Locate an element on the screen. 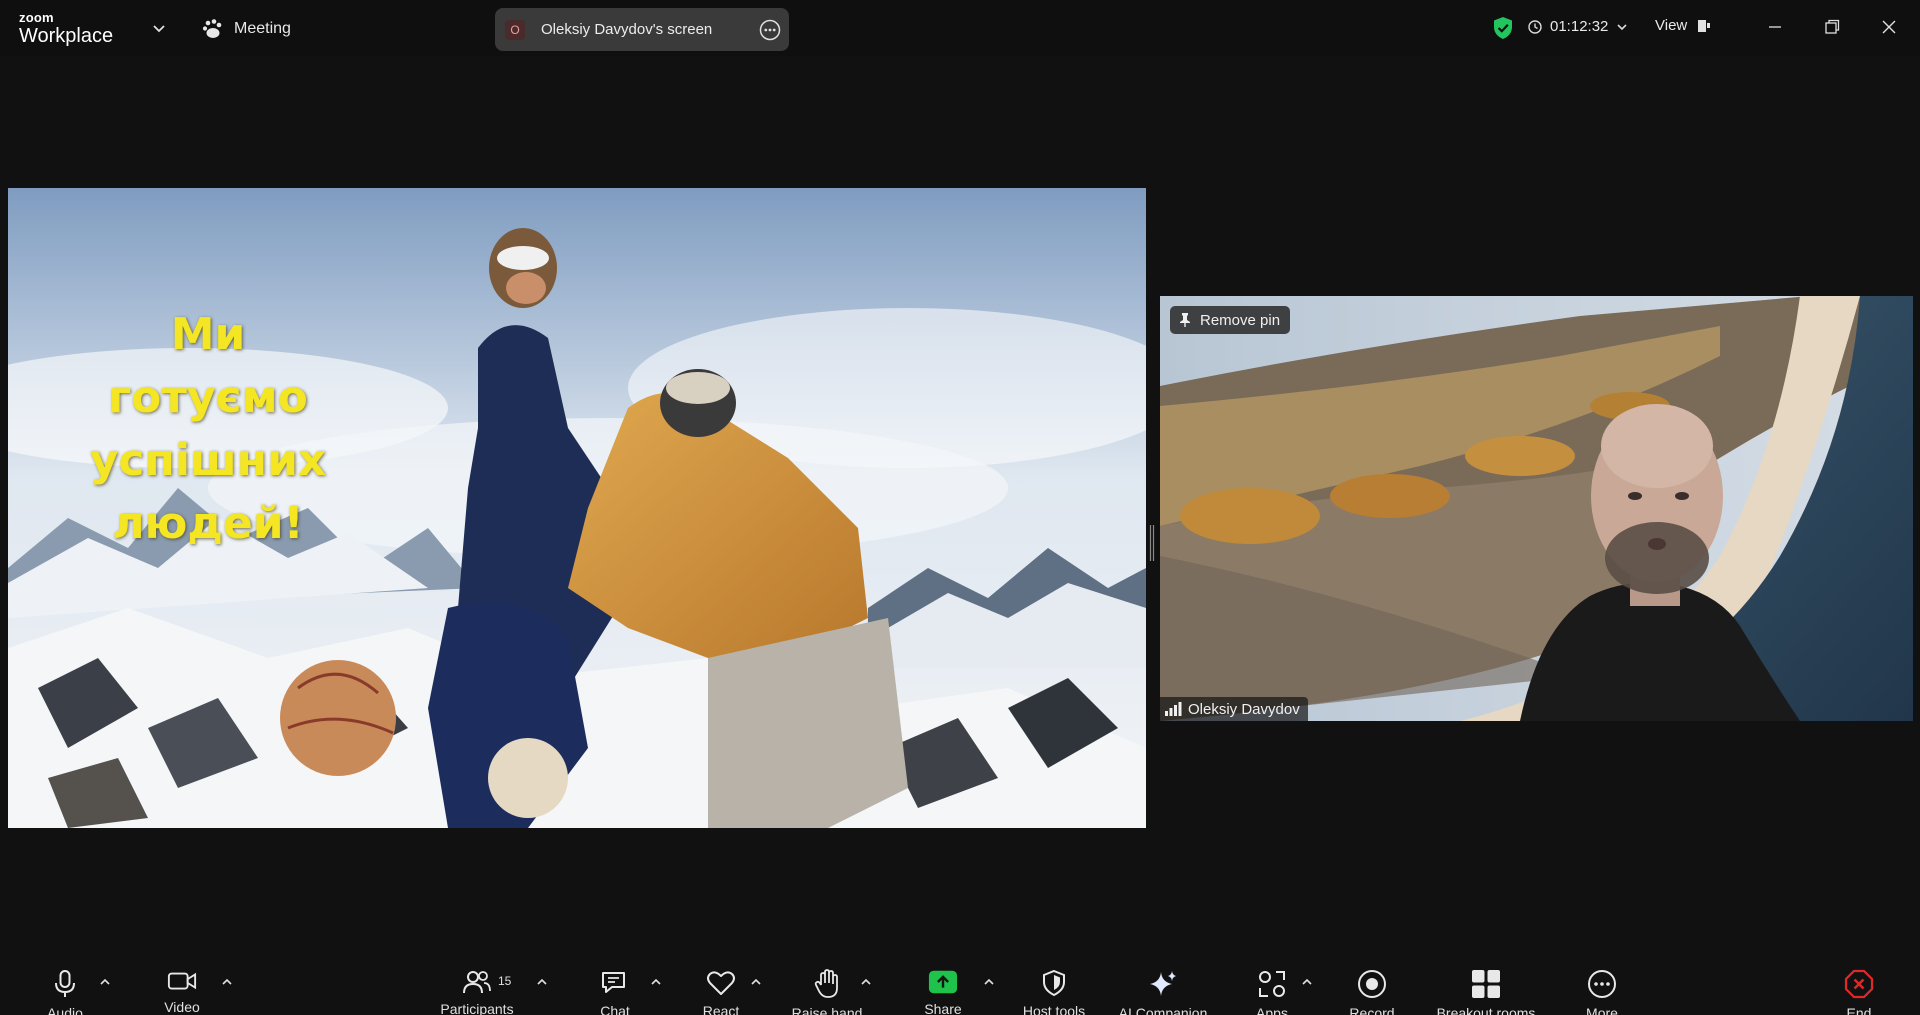 The width and height of the screenshot is (1920, 1015). encryption-shield-icon is located at coordinates (1503, 28).